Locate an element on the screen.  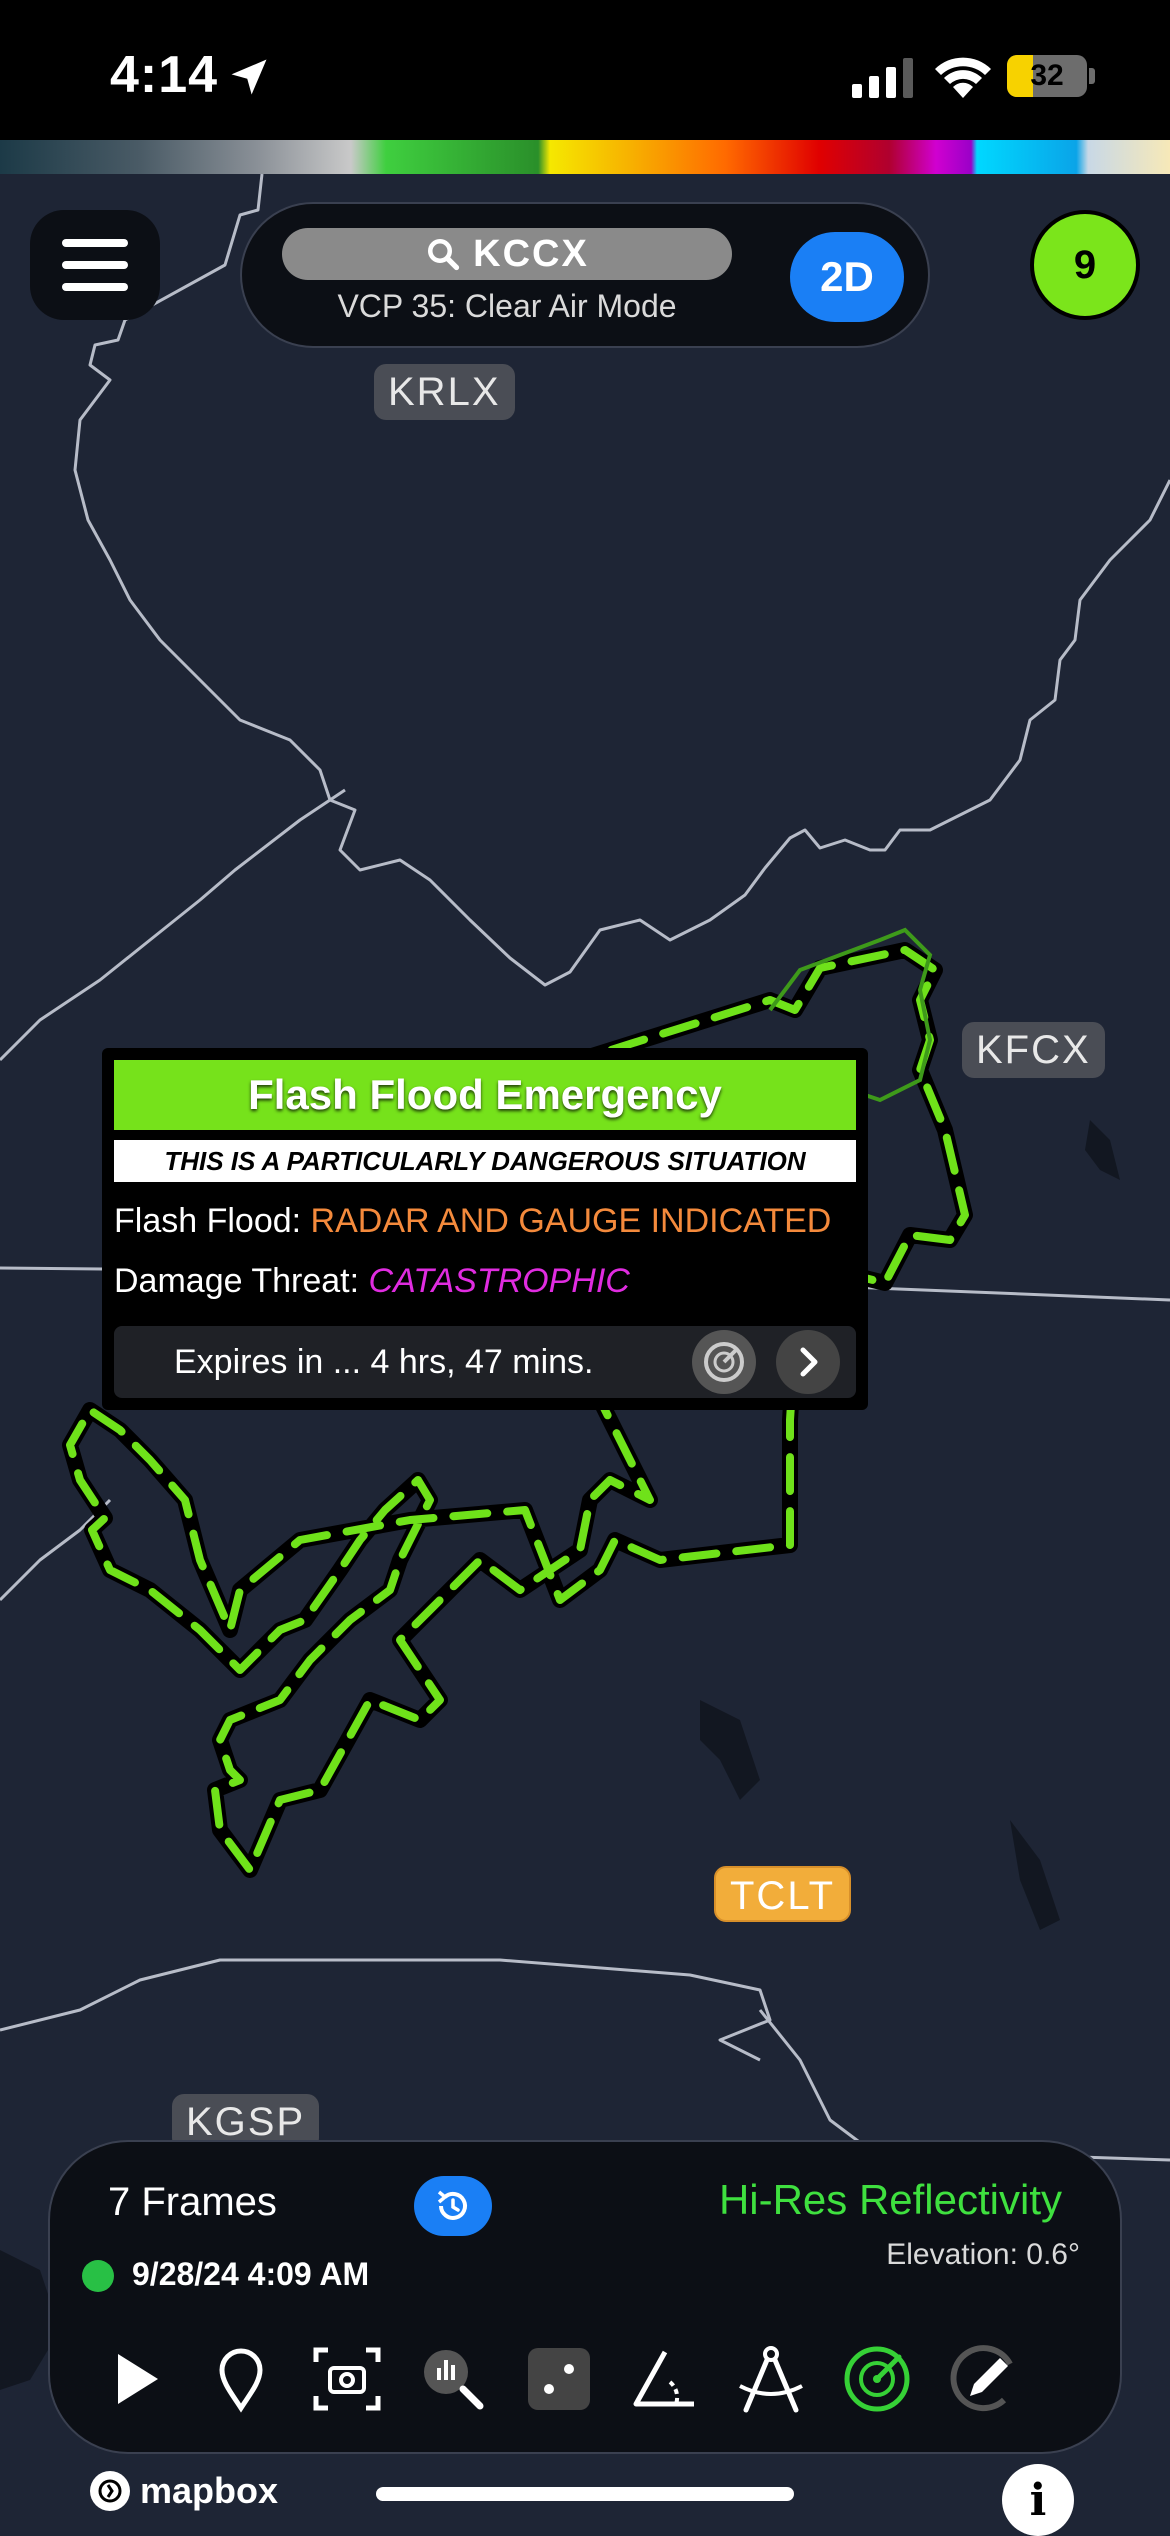
status-bar: 4:14 32 is located at coordinates (585, 70).